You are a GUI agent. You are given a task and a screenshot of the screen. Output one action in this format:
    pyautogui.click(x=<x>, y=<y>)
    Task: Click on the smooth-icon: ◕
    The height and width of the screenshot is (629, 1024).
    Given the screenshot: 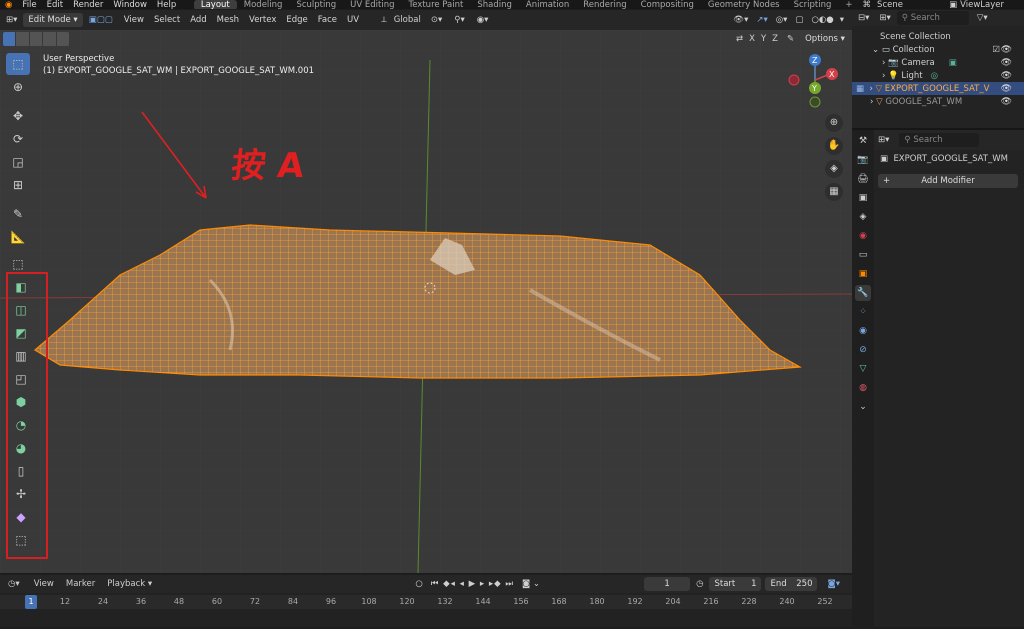 What is the action you would take?
    pyautogui.click(x=21, y=448)
    